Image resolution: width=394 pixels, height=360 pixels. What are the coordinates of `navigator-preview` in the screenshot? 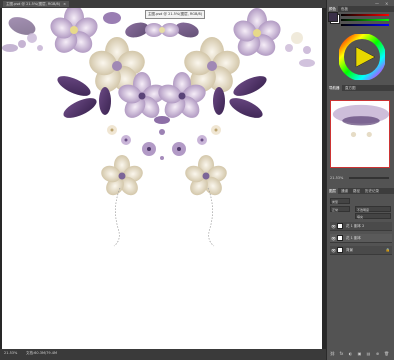 It's located at (360, 134).